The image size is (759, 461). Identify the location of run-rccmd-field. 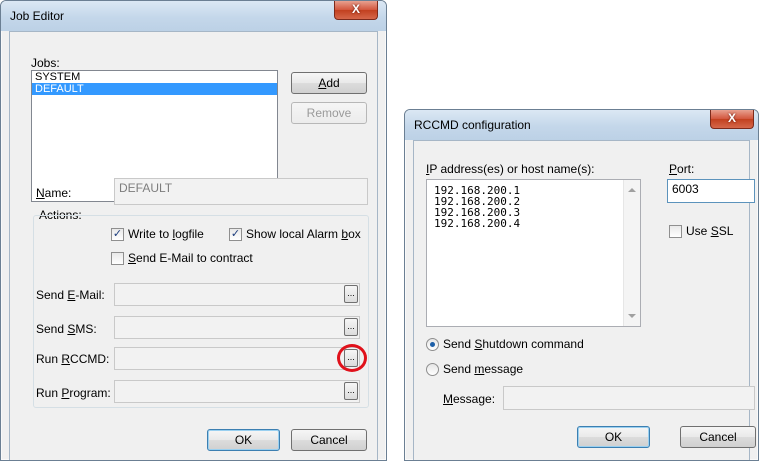
(237, 358).